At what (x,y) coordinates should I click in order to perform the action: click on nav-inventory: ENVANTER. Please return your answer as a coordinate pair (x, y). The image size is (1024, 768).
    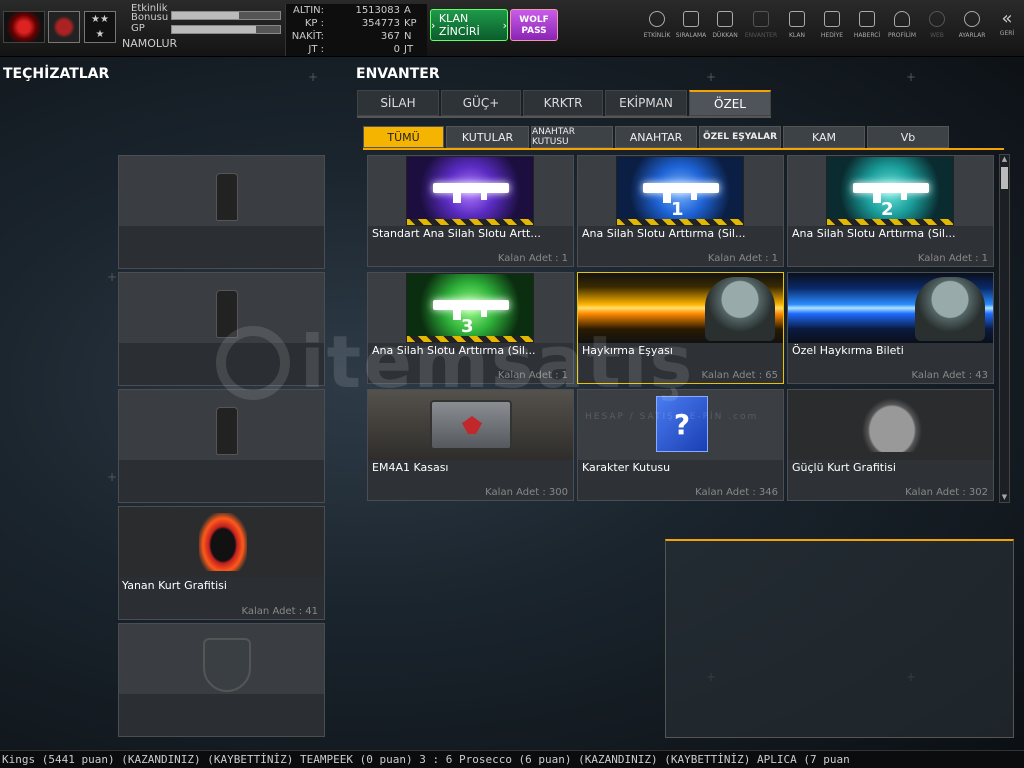
    Looking at the image, I should click on (761, 28).